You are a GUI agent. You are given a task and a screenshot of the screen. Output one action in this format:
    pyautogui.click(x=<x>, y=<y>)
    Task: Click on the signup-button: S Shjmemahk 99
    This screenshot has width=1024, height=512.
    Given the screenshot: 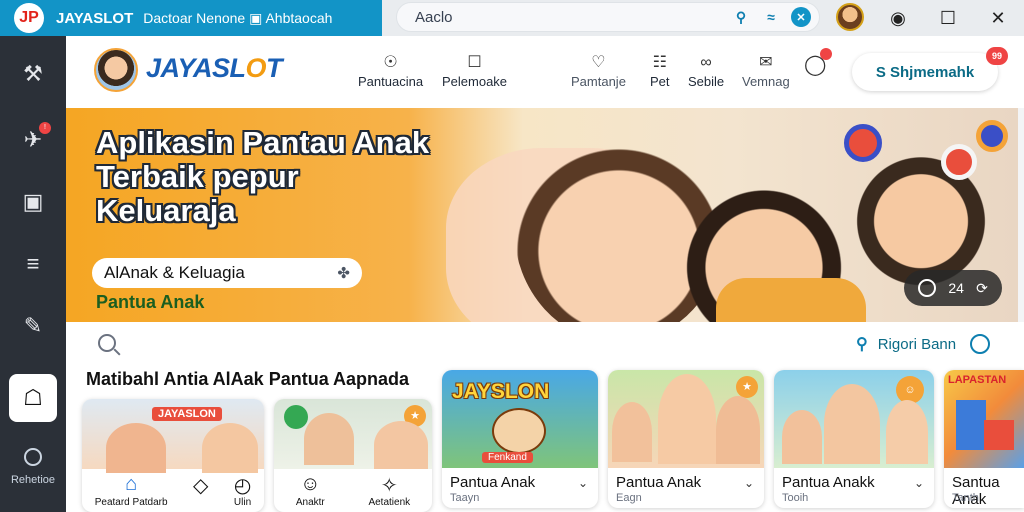 What is the action you would take?
    pyautogui.click(x=930, y=69)
    